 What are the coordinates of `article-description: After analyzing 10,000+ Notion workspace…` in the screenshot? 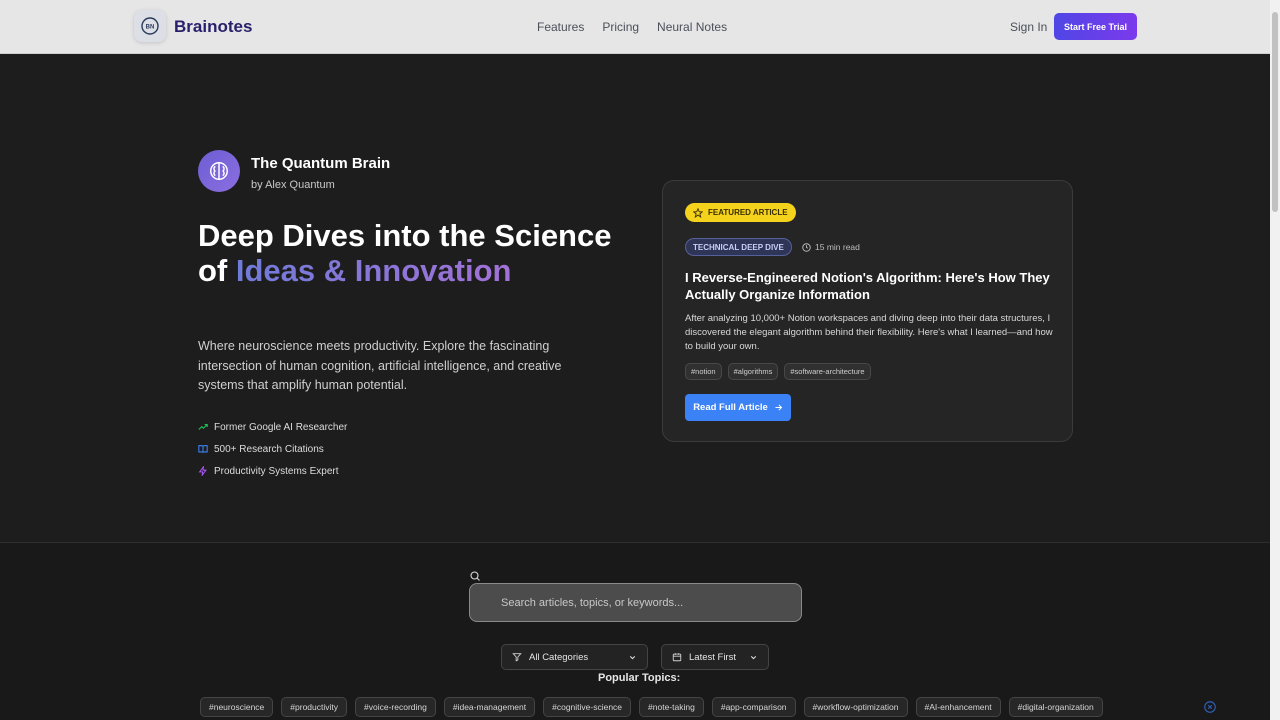 It's located at (869, 332).